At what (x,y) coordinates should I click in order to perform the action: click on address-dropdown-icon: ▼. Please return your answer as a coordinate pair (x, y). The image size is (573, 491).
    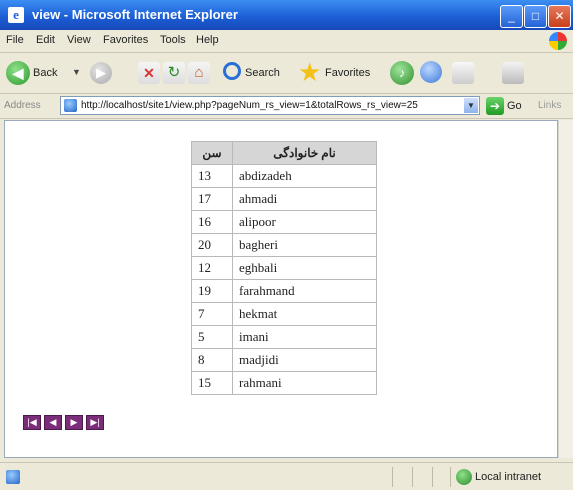
    Looking at the image, I should click on (471, 105).